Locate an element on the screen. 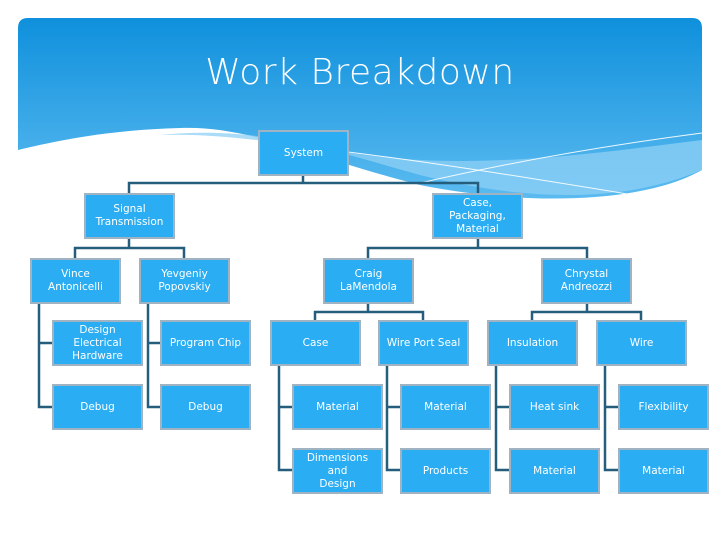  node-flexibility: Flexibility is located at coordinates (663, 407).